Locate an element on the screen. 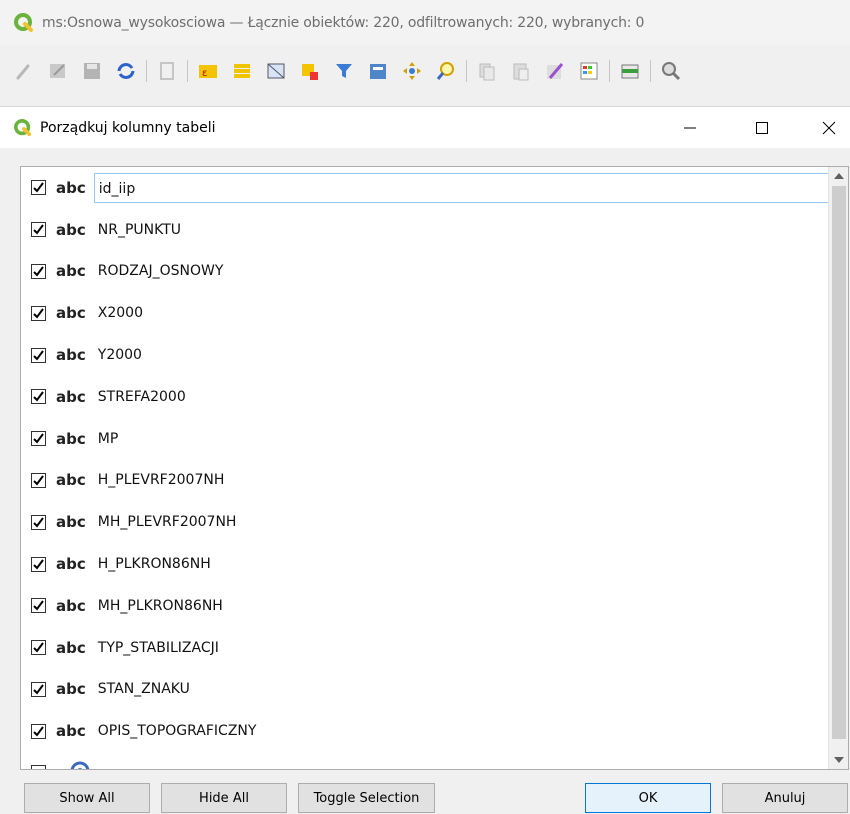  column-name: OPIS_TOPOGRAFICZNY is located at coordinates (177, 731).